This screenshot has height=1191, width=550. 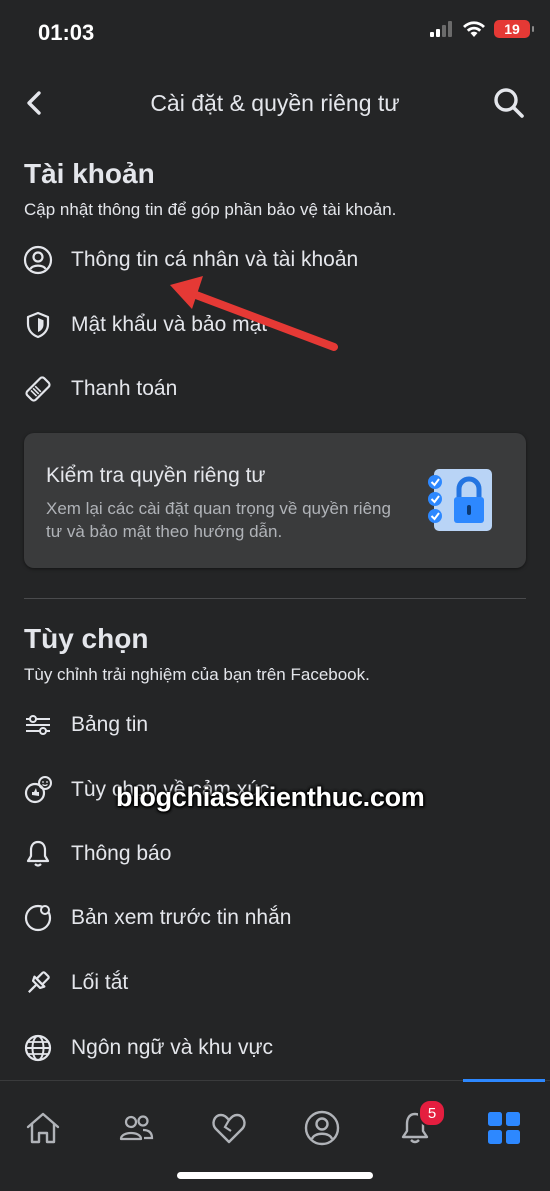 I want to click on tab-notifications: 5, so click(x=415, y=1128).